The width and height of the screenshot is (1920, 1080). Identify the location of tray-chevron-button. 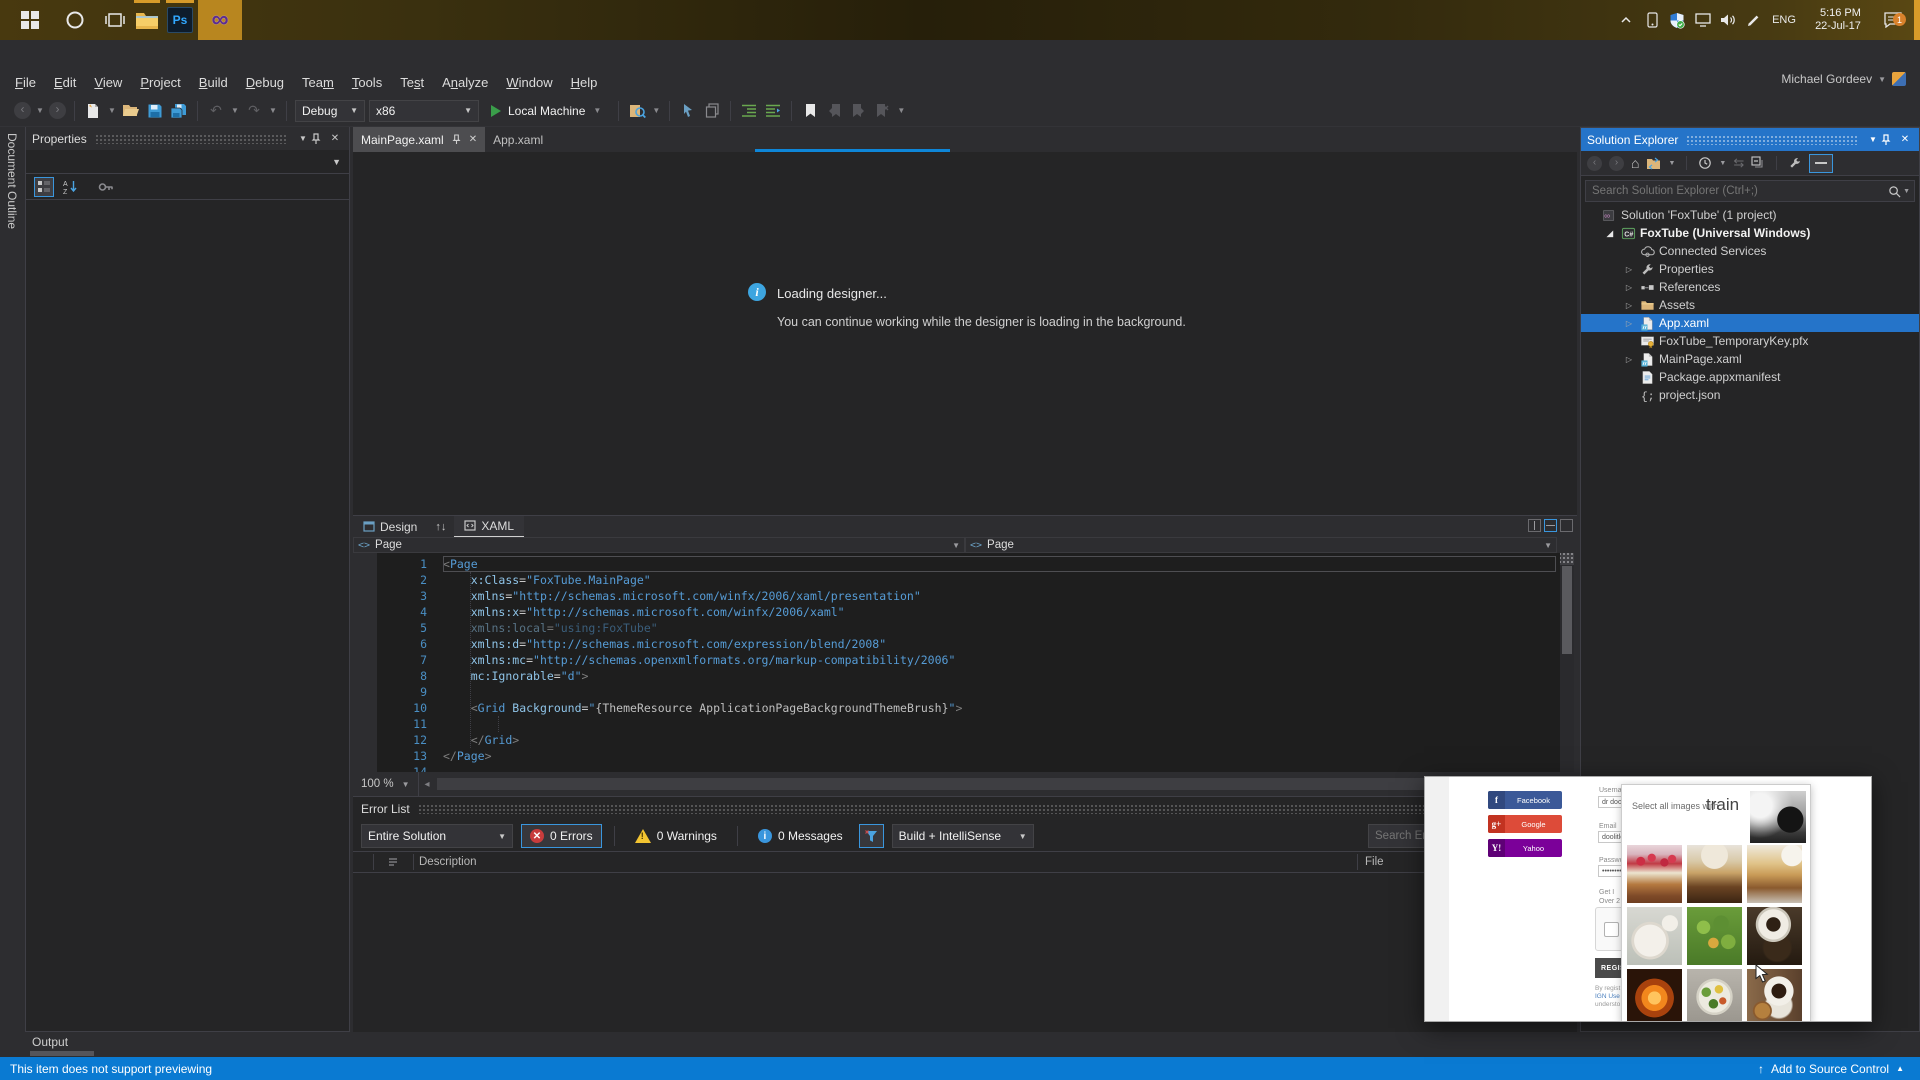
(1626, 20).